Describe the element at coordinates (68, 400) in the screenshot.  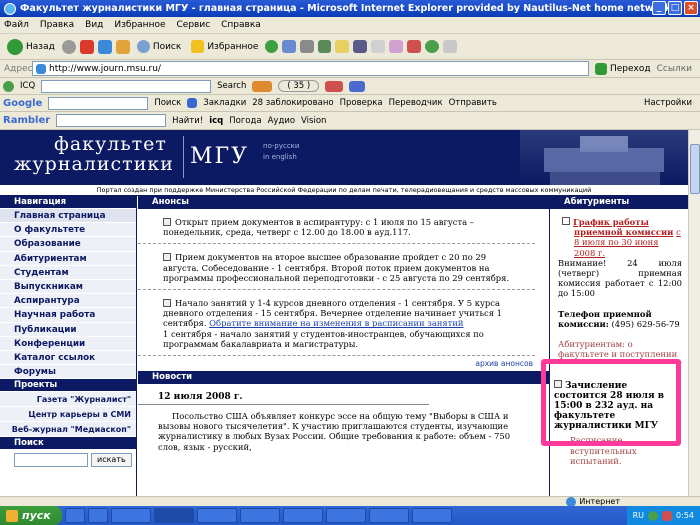
I see `project-zhurnalist: Газета "Журналист"` at that location.